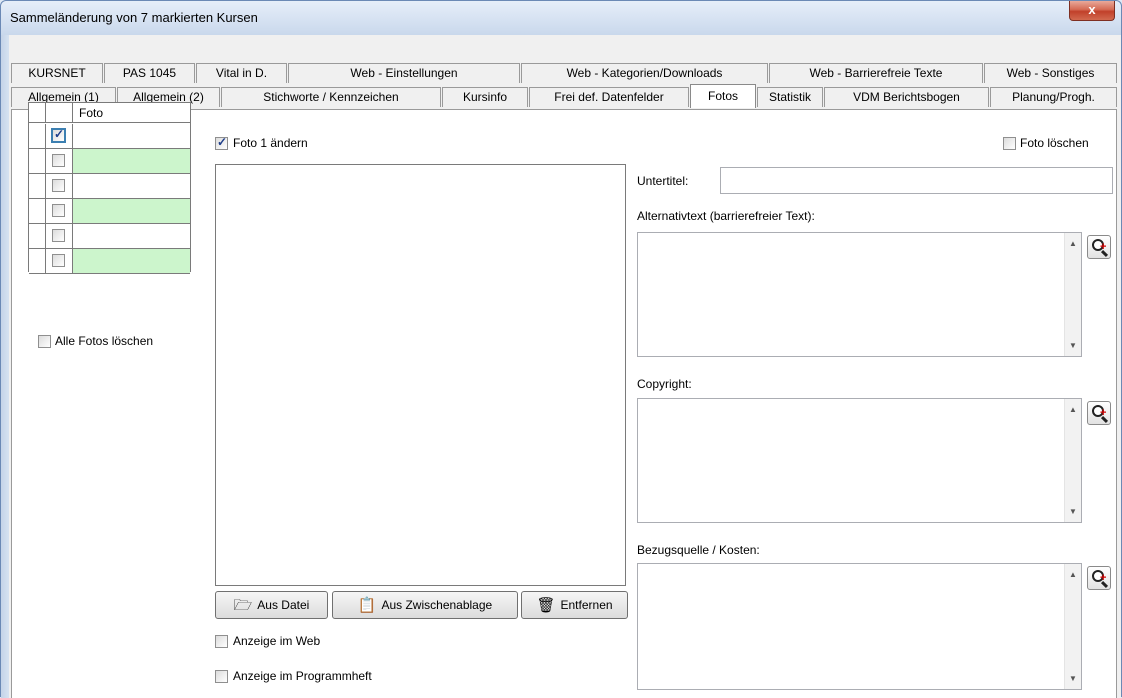  I want to click on untertitel-label: Untertitel:, so click(663, 181).